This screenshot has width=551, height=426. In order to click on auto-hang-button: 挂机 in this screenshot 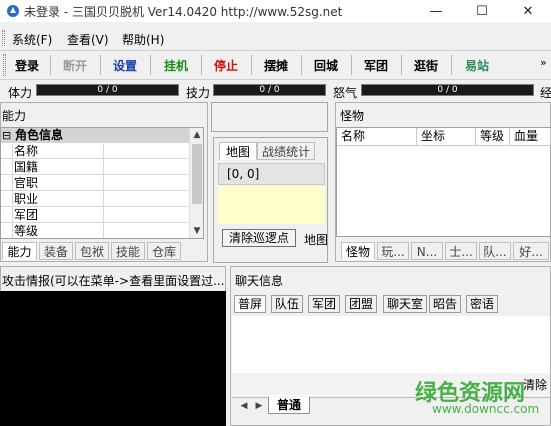, I will do `click(176, 65)`.